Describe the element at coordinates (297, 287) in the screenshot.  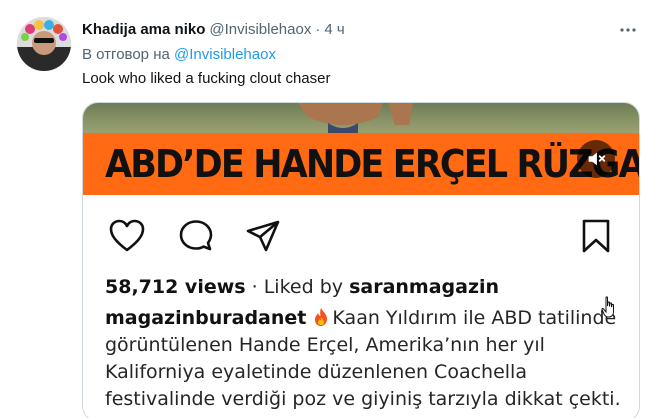
I see `liked-by-prefix: · Liked by` at that location.